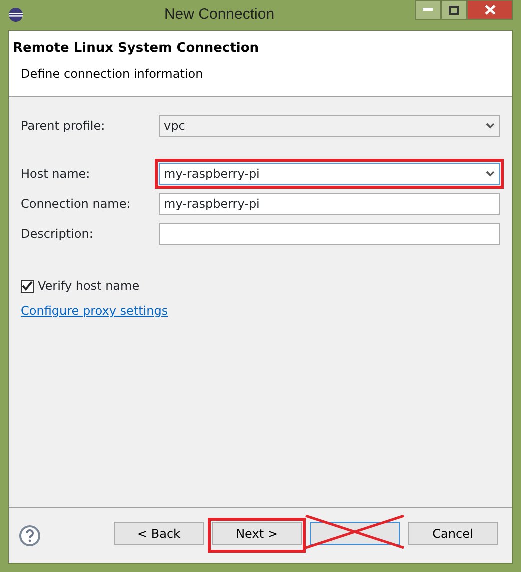 Image resolution: width=521 pixels, height=572 pixels. Describe the element at coordinates (329, 234) in the screenshot. I see `text-field` at that location.